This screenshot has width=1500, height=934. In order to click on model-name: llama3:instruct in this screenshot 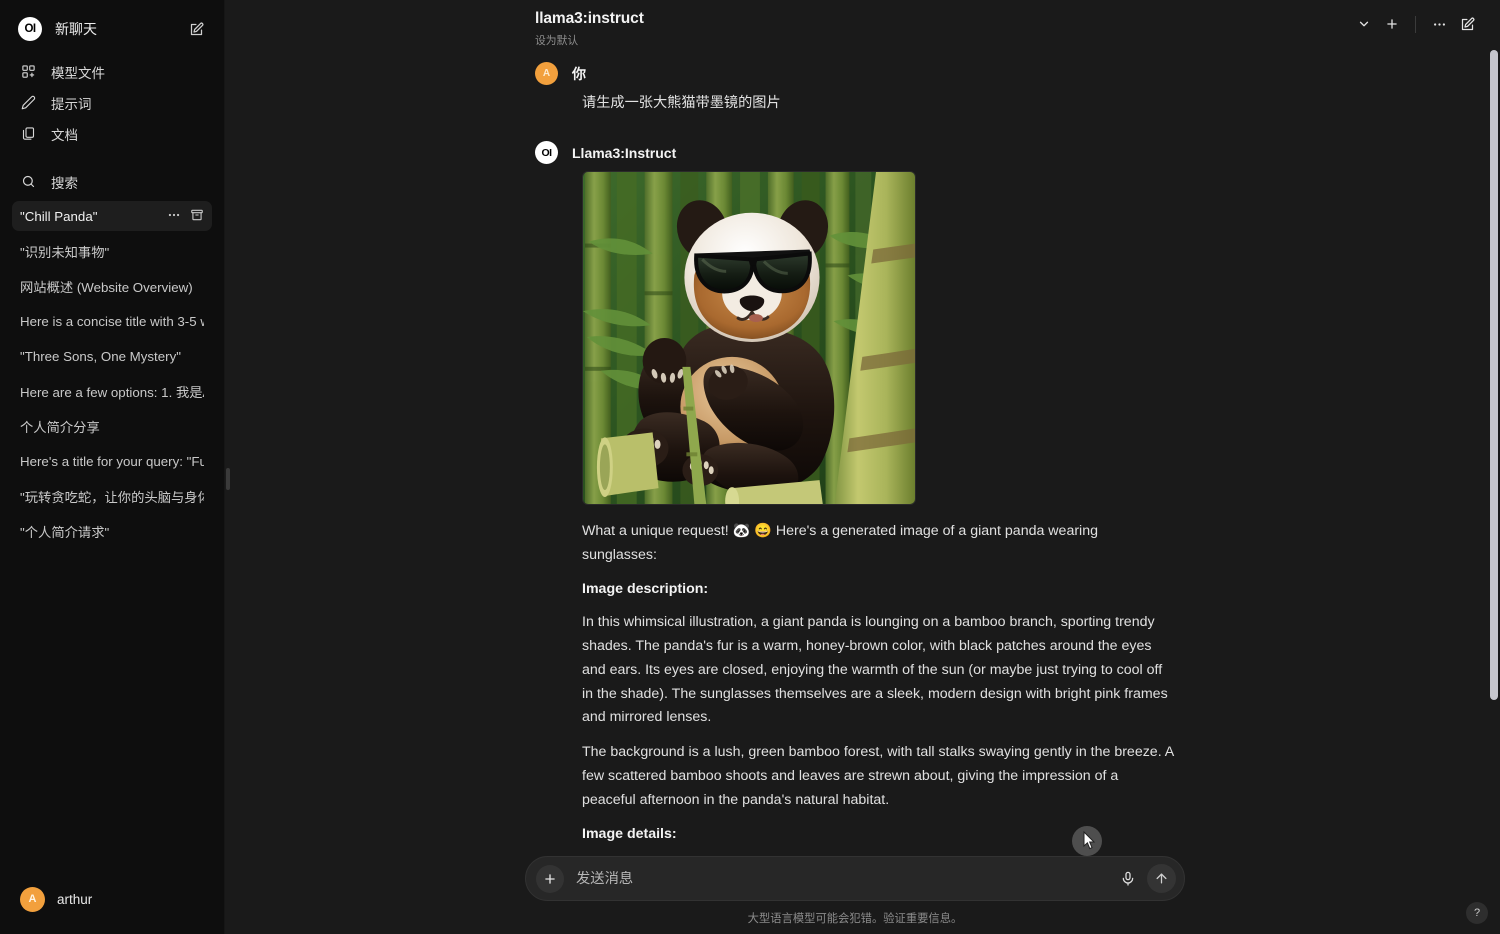, I will do `click(589, 18)`.